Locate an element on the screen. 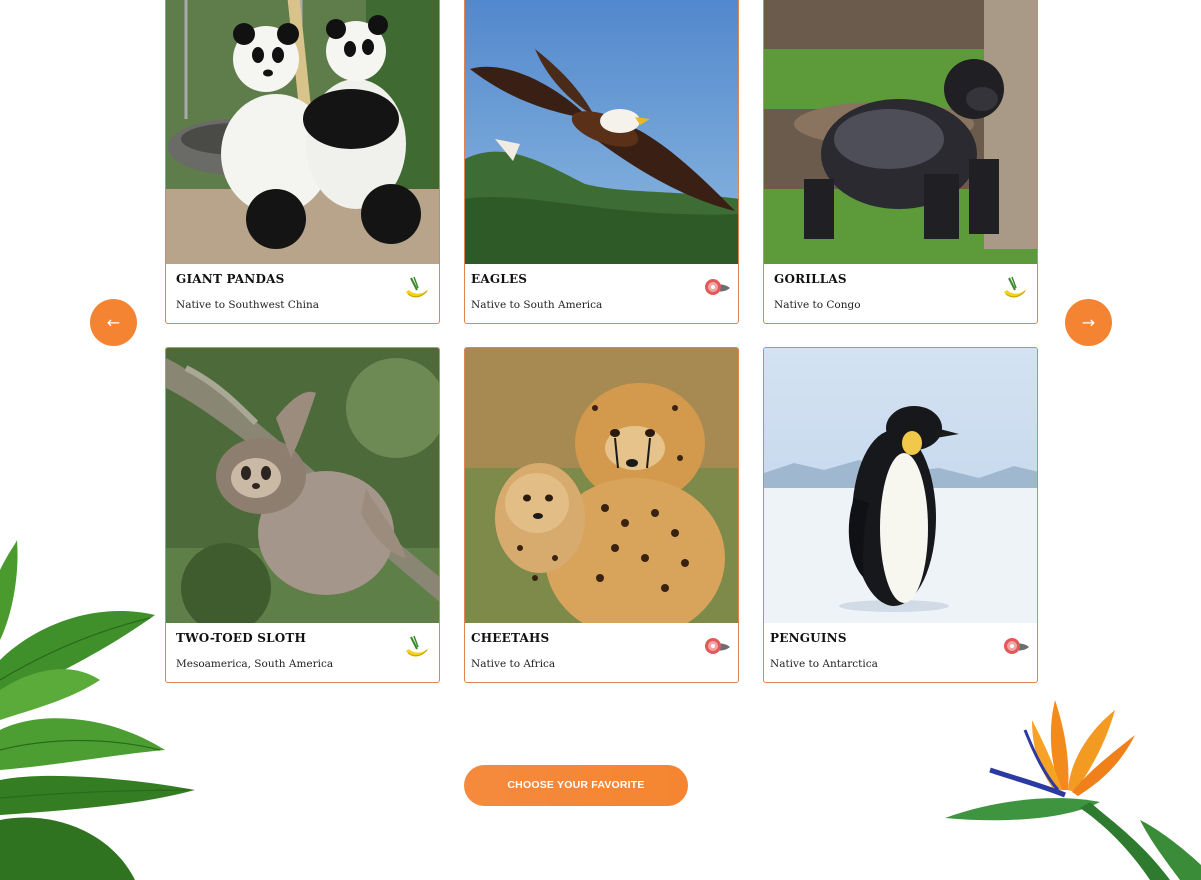  eagle-photo is located at coordinates (601, 132).